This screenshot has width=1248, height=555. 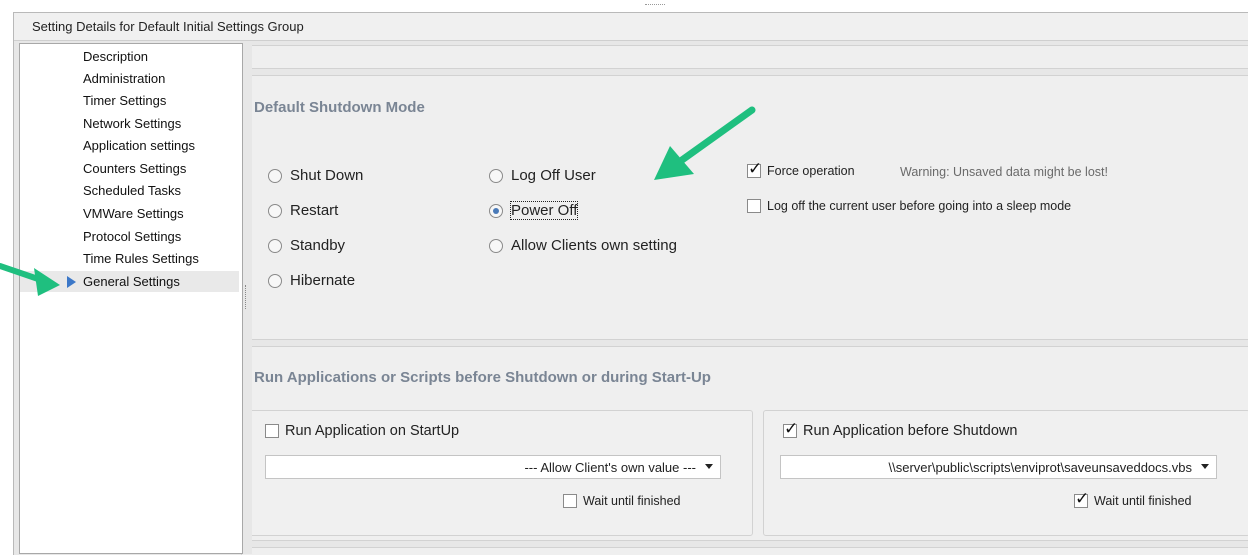 I want to click on sidebar-item-administration: Administration, so click(x=129, y=78).